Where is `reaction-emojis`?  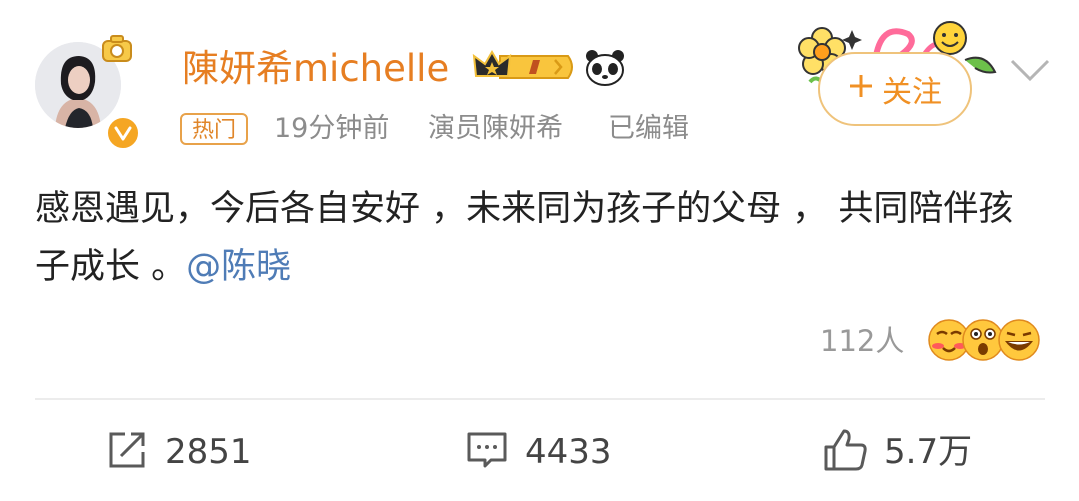 reaction-emojis is located at coordinates (985, 340).